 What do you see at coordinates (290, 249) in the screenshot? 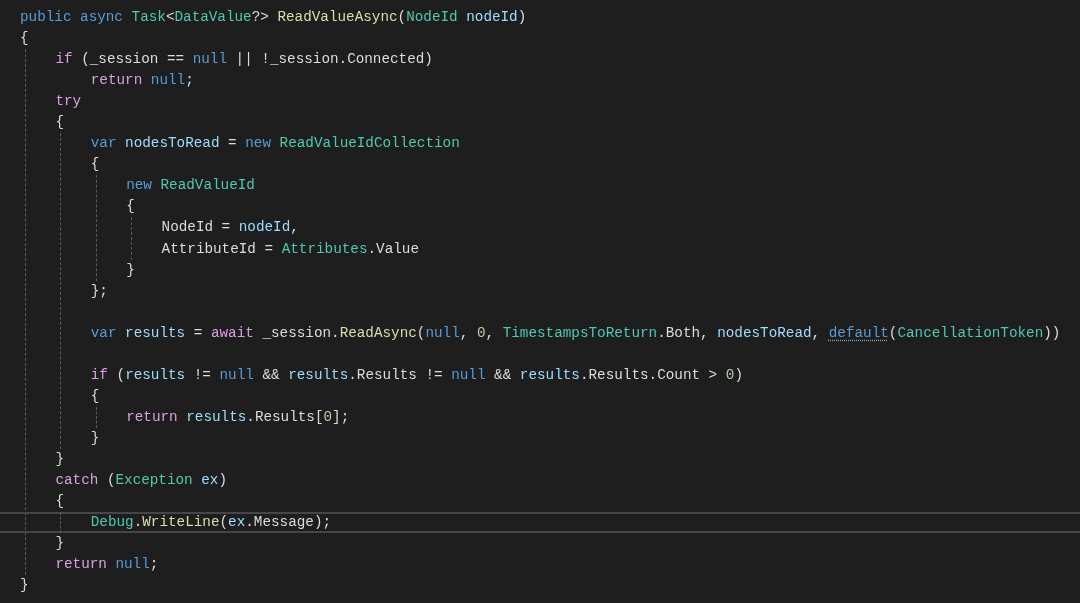
I see `code-line: AttributeId = Attributes.Value` at bounding box center [290, 249].